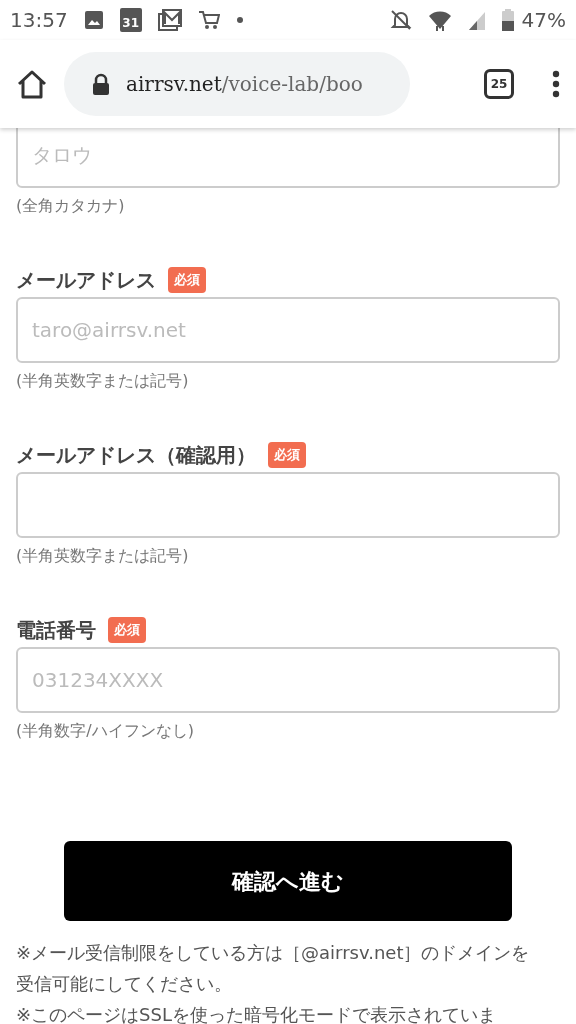 Image resolution: width=576 pixels, height=1024 pixels. What do you see at coordinates (39, 20) in the screenshot?
I see `clock-time: 13:57` at bounding box center [39, 20].